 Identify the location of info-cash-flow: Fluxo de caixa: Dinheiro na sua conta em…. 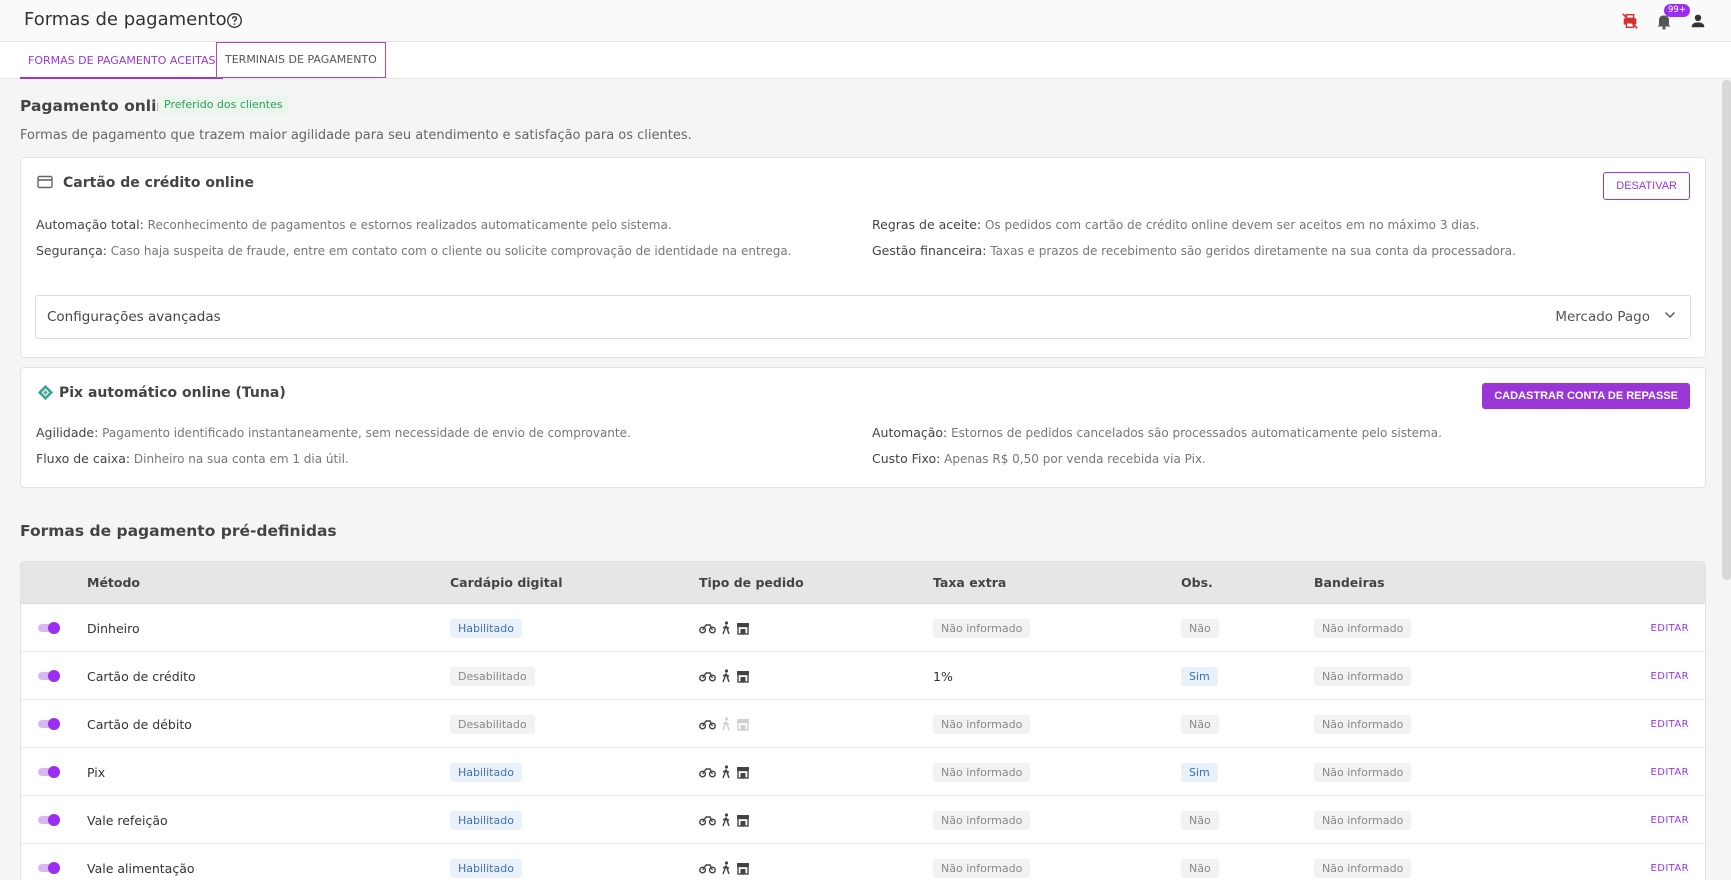
(192, 458).